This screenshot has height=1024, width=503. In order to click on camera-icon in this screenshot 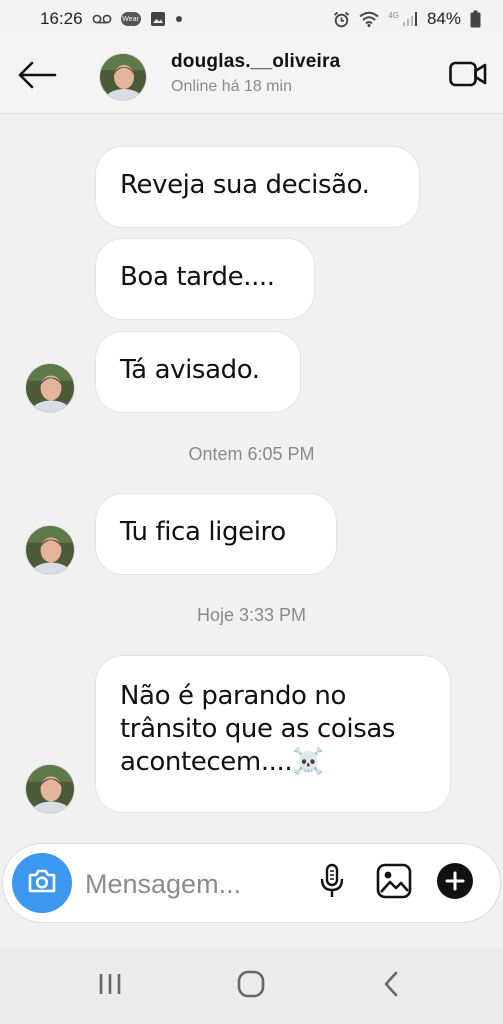, I will do `click(42, 883)`.